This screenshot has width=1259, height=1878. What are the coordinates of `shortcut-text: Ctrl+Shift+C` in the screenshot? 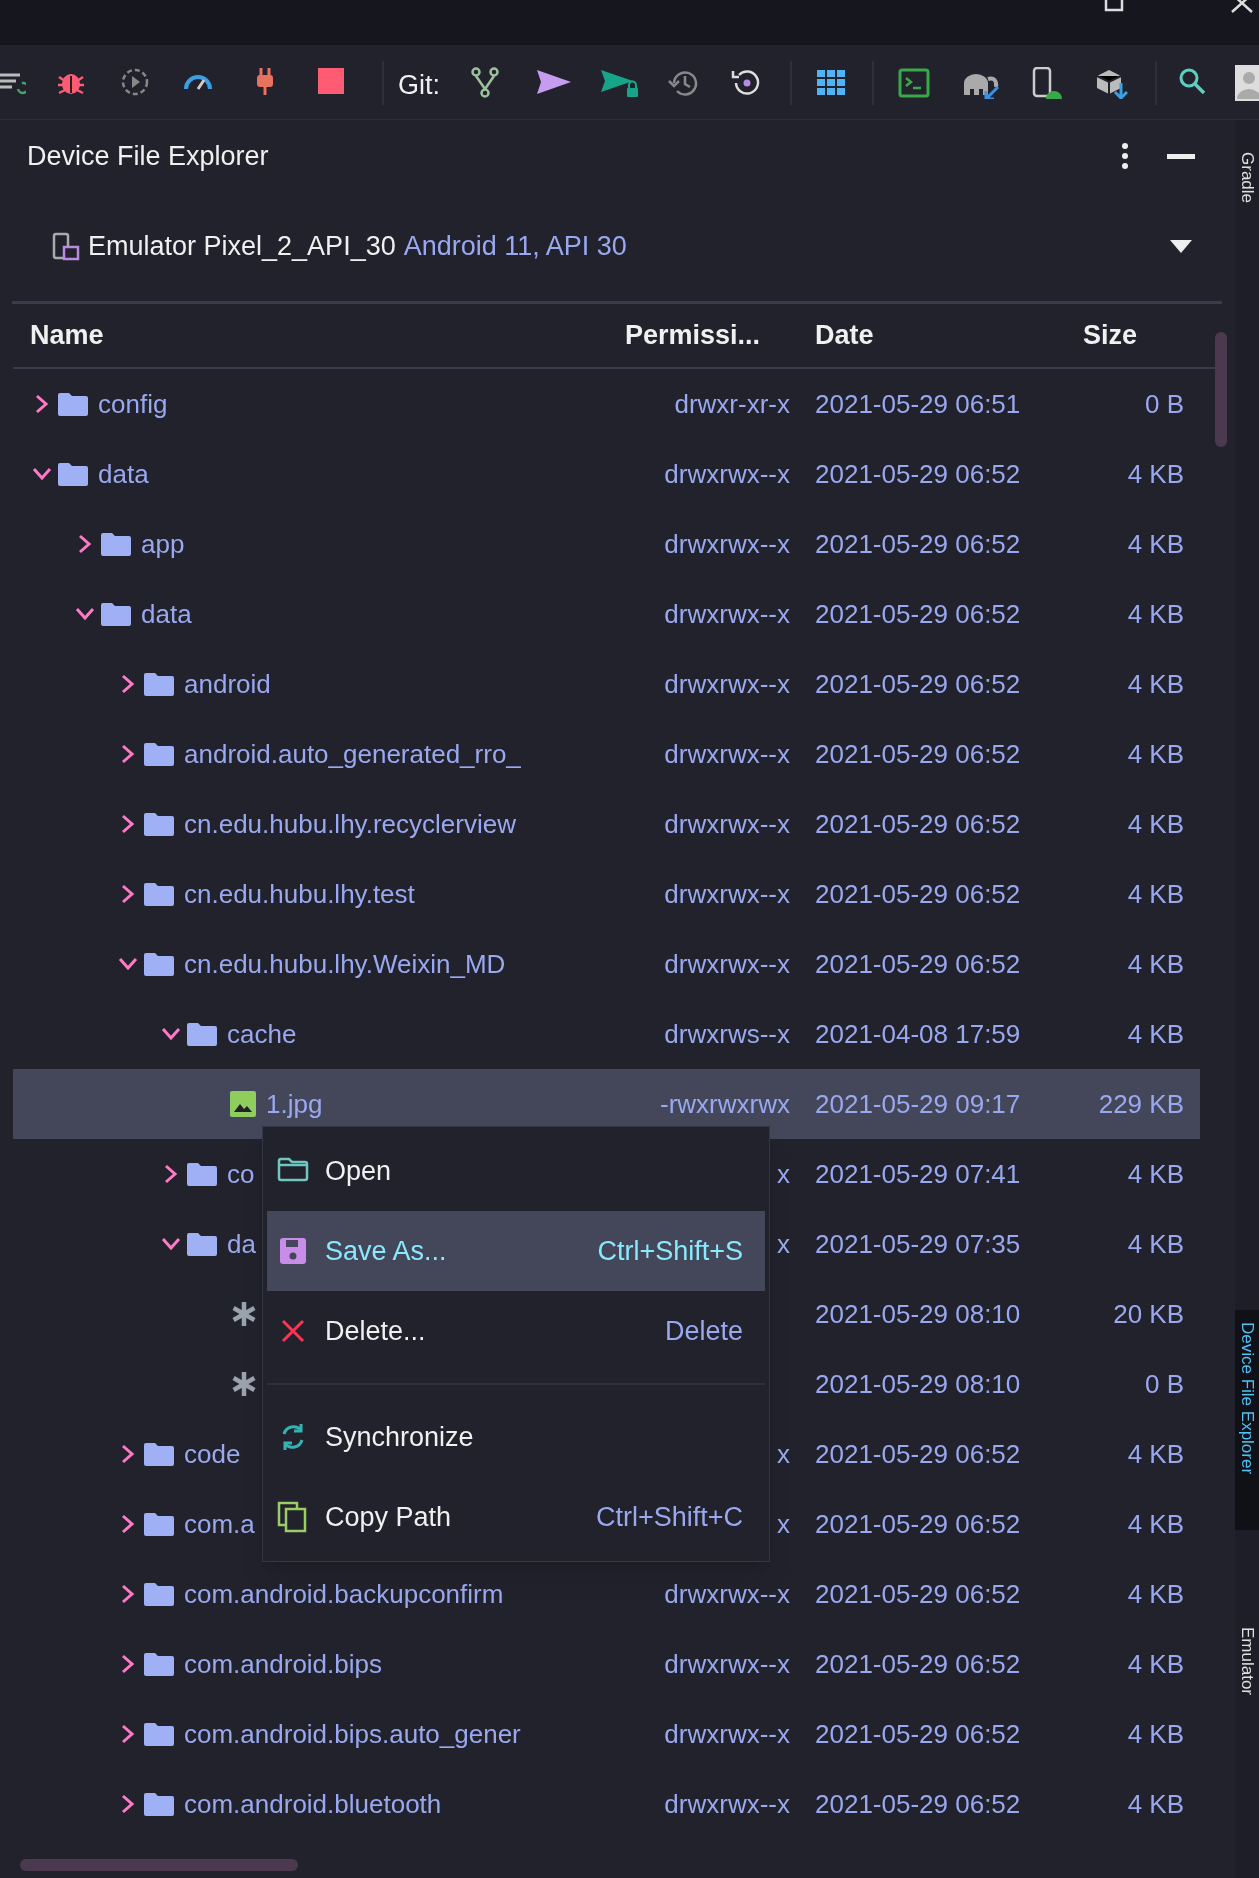 It's located at (669, 1517).